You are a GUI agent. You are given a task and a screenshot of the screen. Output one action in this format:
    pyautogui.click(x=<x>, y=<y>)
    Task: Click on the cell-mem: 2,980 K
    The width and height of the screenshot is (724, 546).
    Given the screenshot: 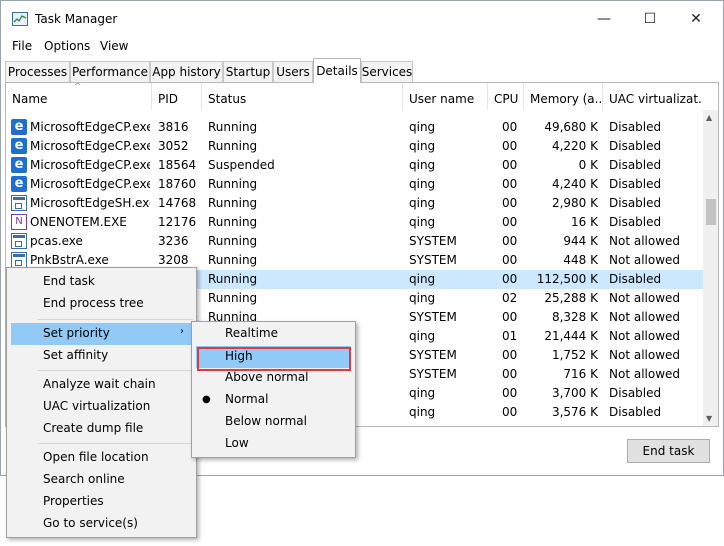 What is the action you would take?
    pyautogui.click(x=574, y=203)
    